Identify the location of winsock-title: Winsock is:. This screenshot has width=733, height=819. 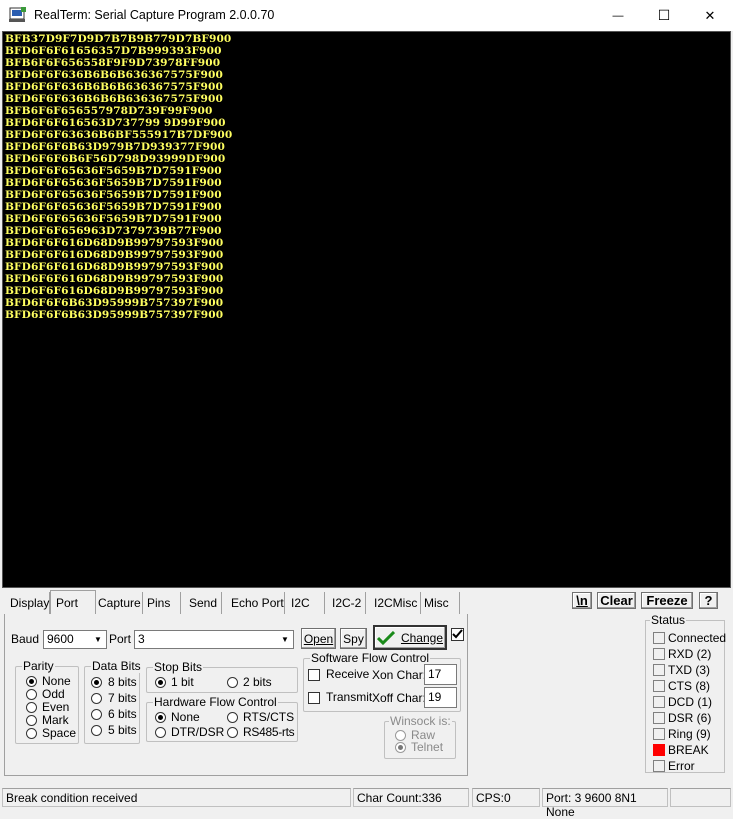
(420, 721).